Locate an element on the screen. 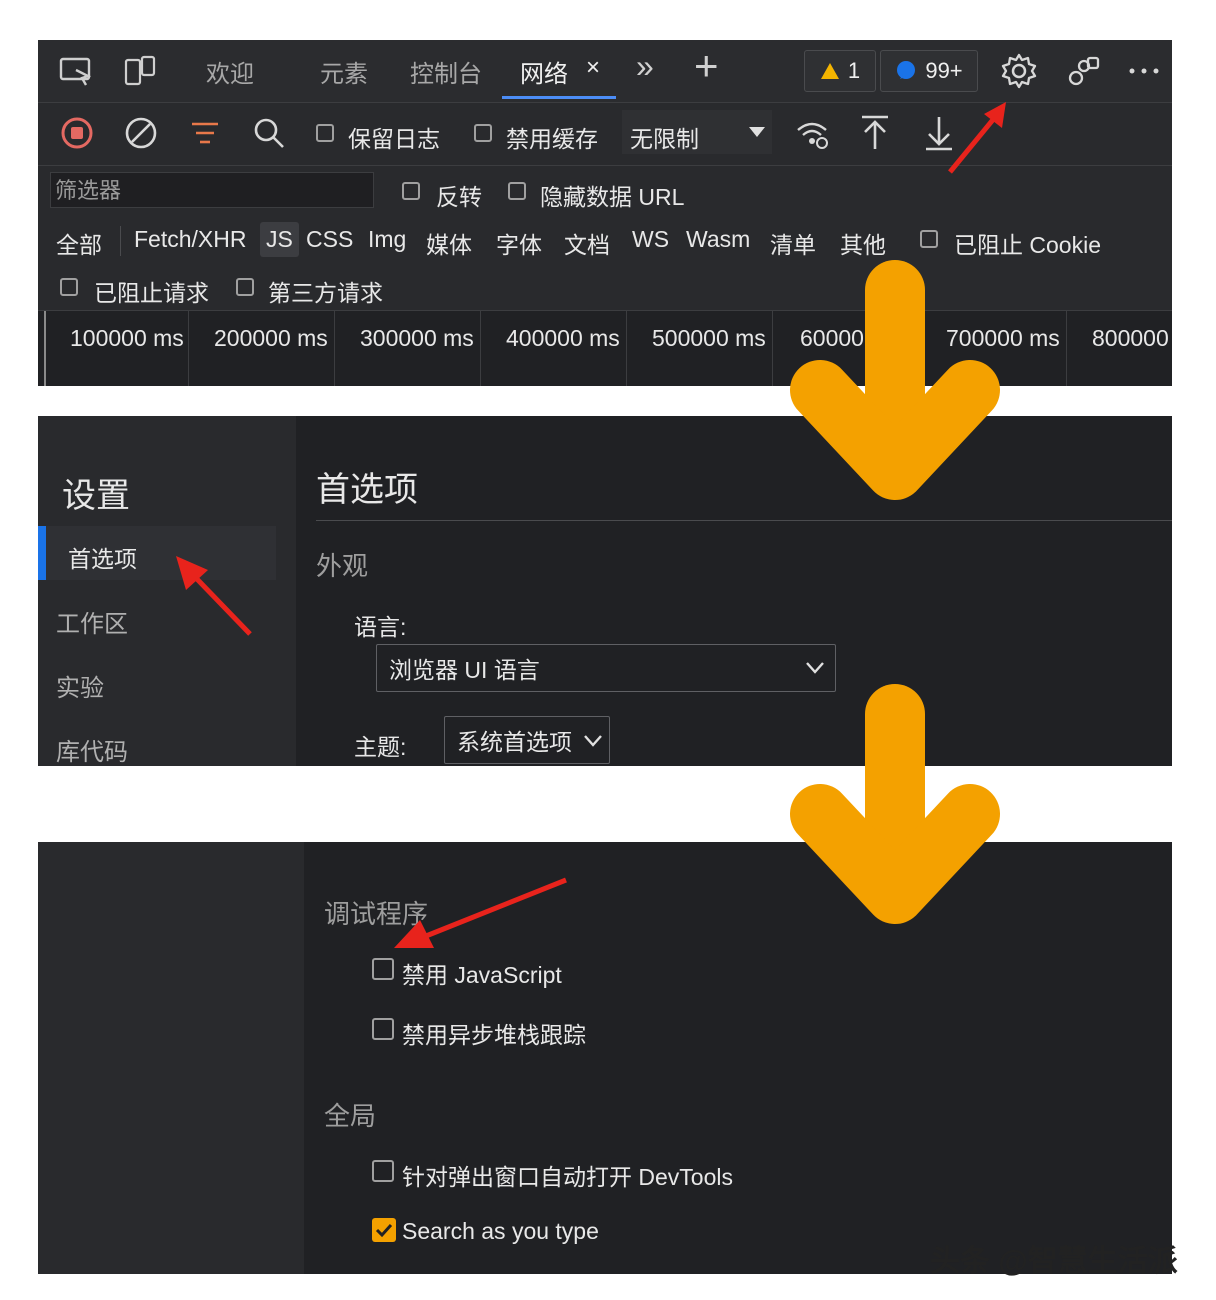 This screenshot has height=1300, width=1216. tab-elements: 元素 is located at coordinates (344, 71).